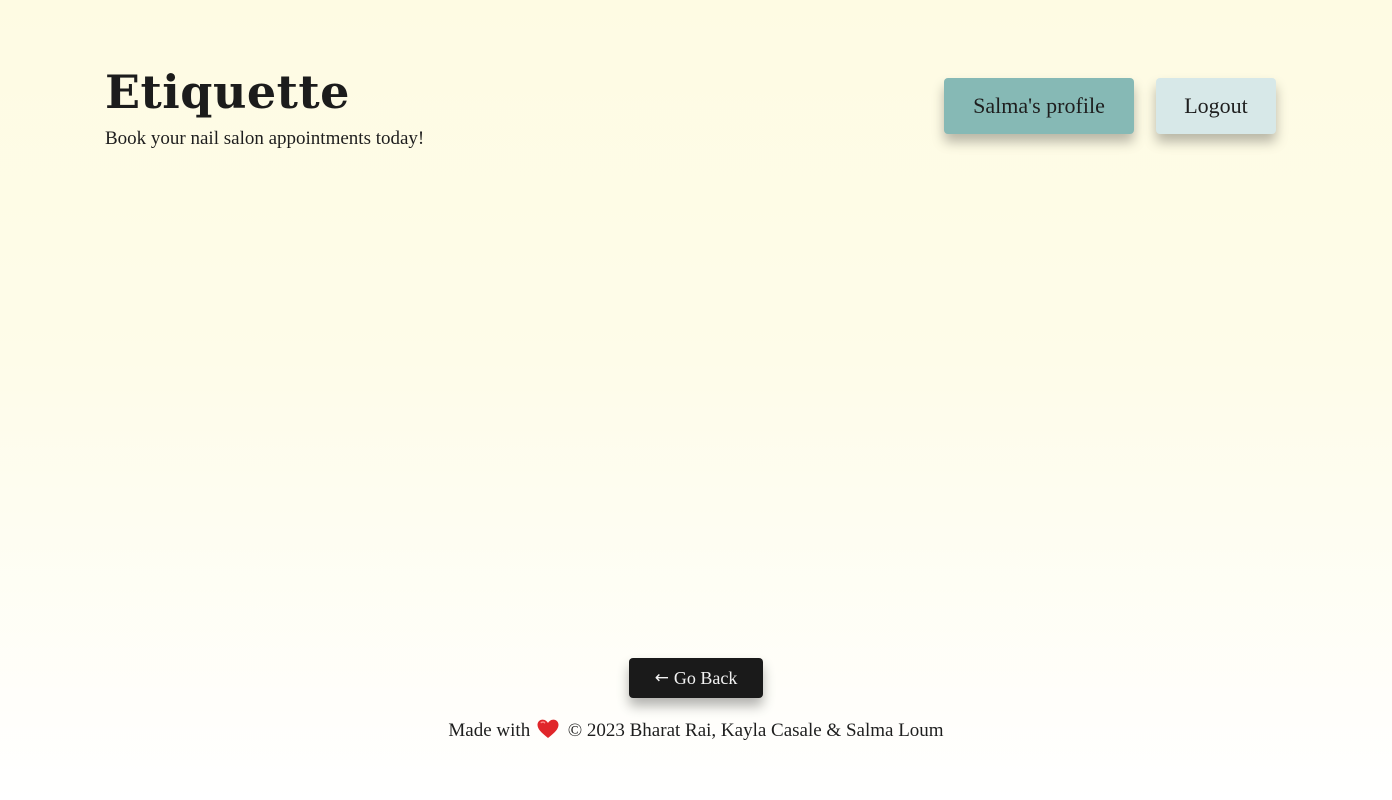 Image resolution: width=1392 pixels, height=800 pixels. Describe the element at coordinates (264, 92) in the screenshot. I see `app-title: Etiquette` at that location.